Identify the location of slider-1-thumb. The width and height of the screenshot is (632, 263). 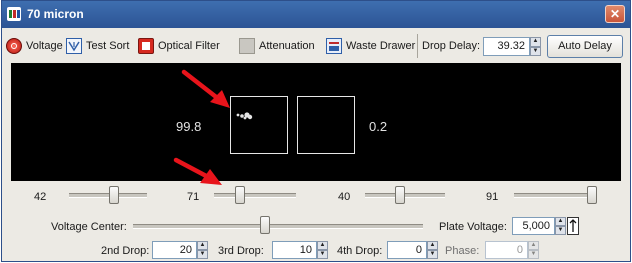
(114, 195).